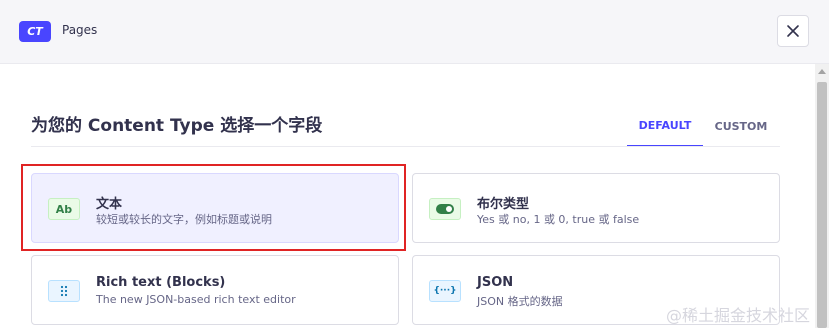 The image size is (829, 328). I want to click on vertical-scrollbar, so click(822, 196).